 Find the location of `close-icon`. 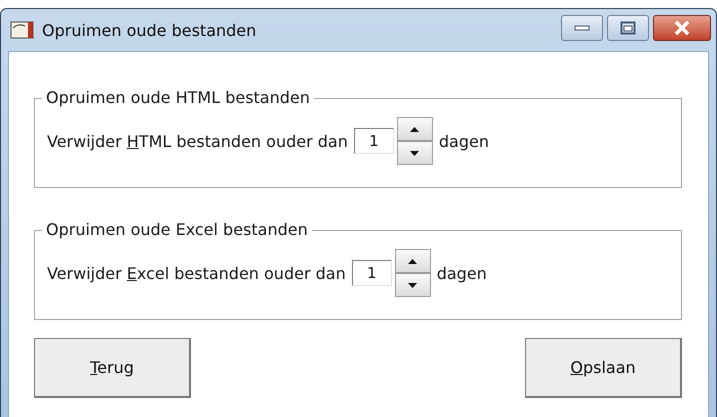

close-icon is located at coordinates (682, 28).